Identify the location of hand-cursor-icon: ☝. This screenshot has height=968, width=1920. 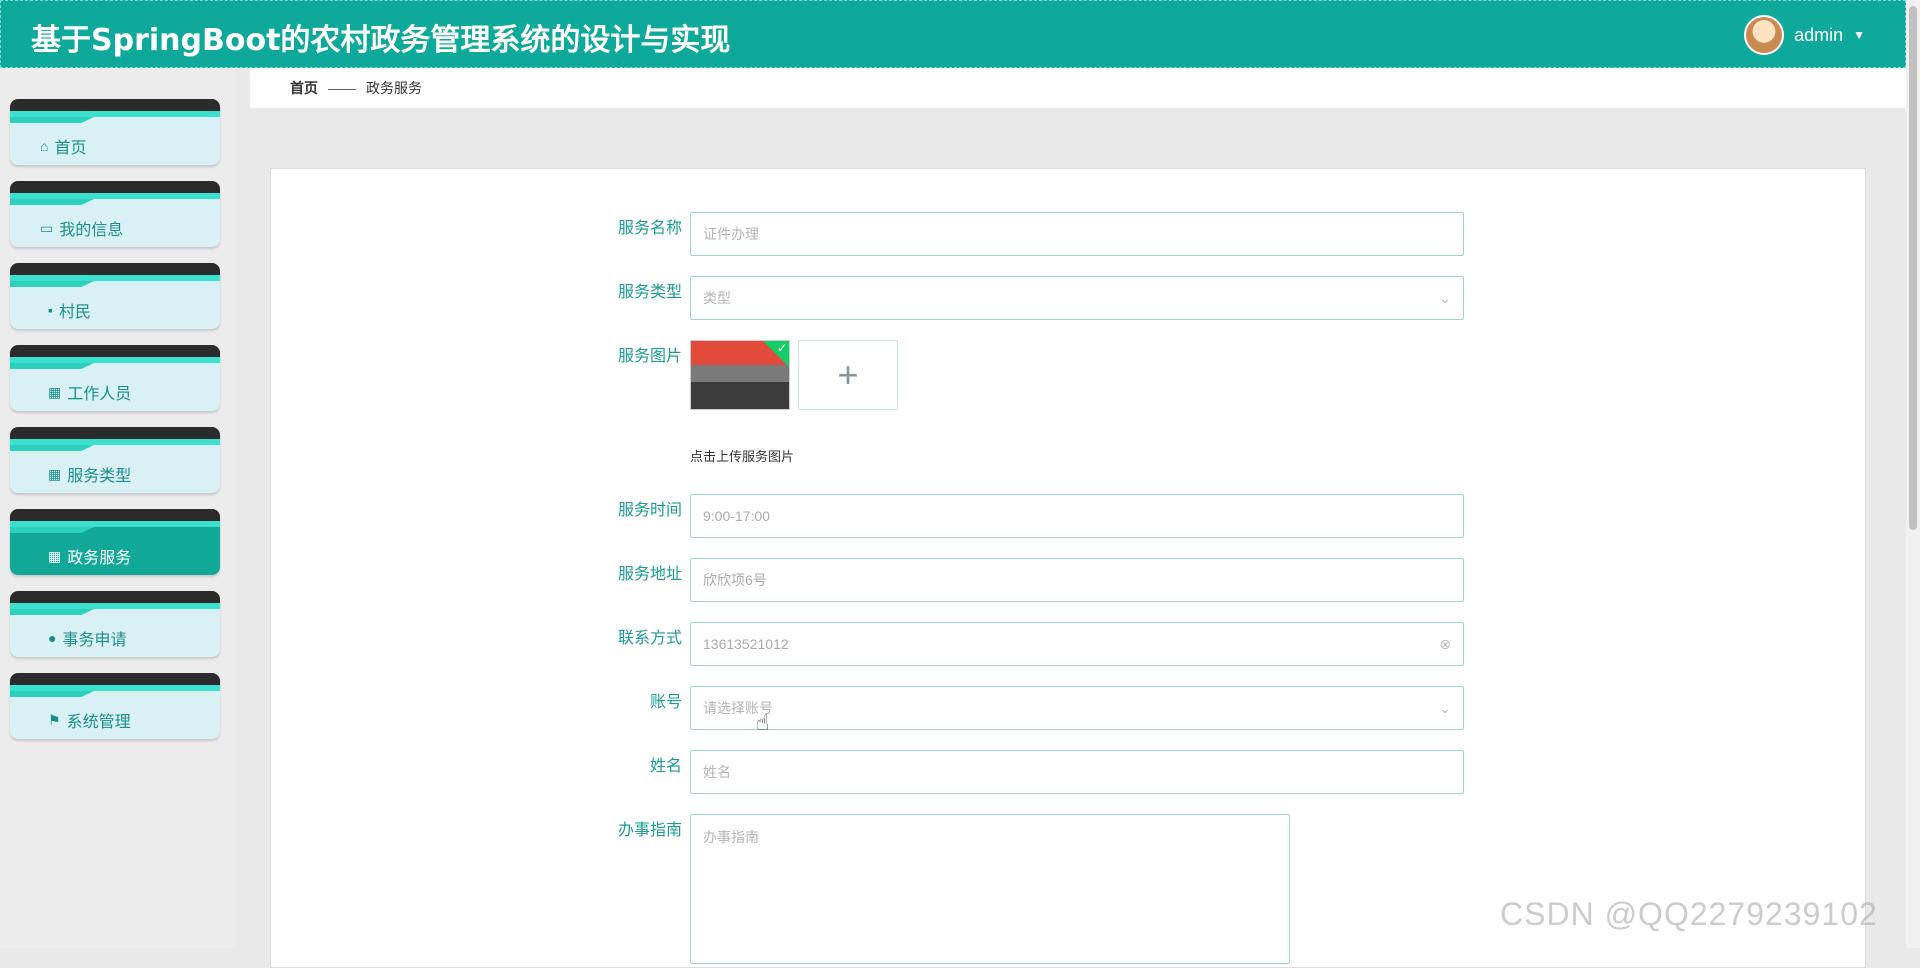
(763, 722).